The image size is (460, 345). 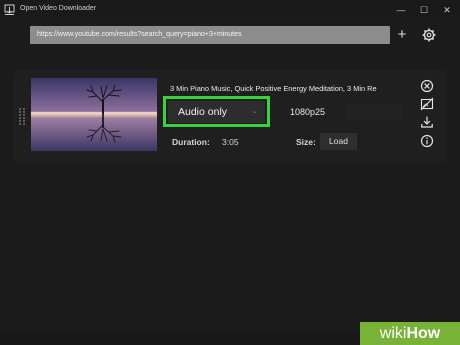 I want to click on watermark-wiki: wiki, so click(x=393, y=333).